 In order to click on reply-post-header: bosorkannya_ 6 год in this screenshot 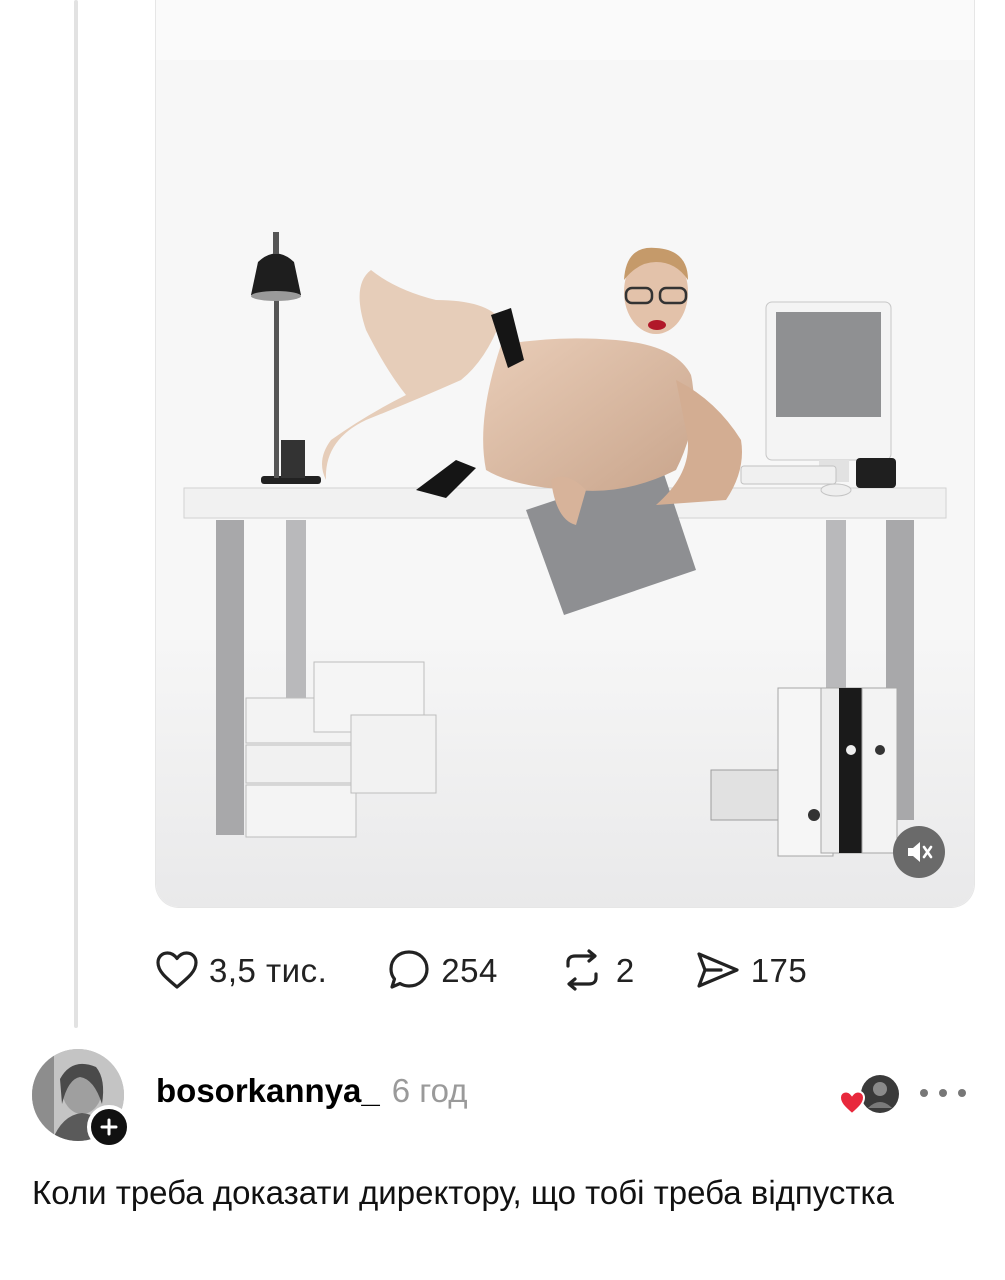, I will do `click(311, 1097)`.